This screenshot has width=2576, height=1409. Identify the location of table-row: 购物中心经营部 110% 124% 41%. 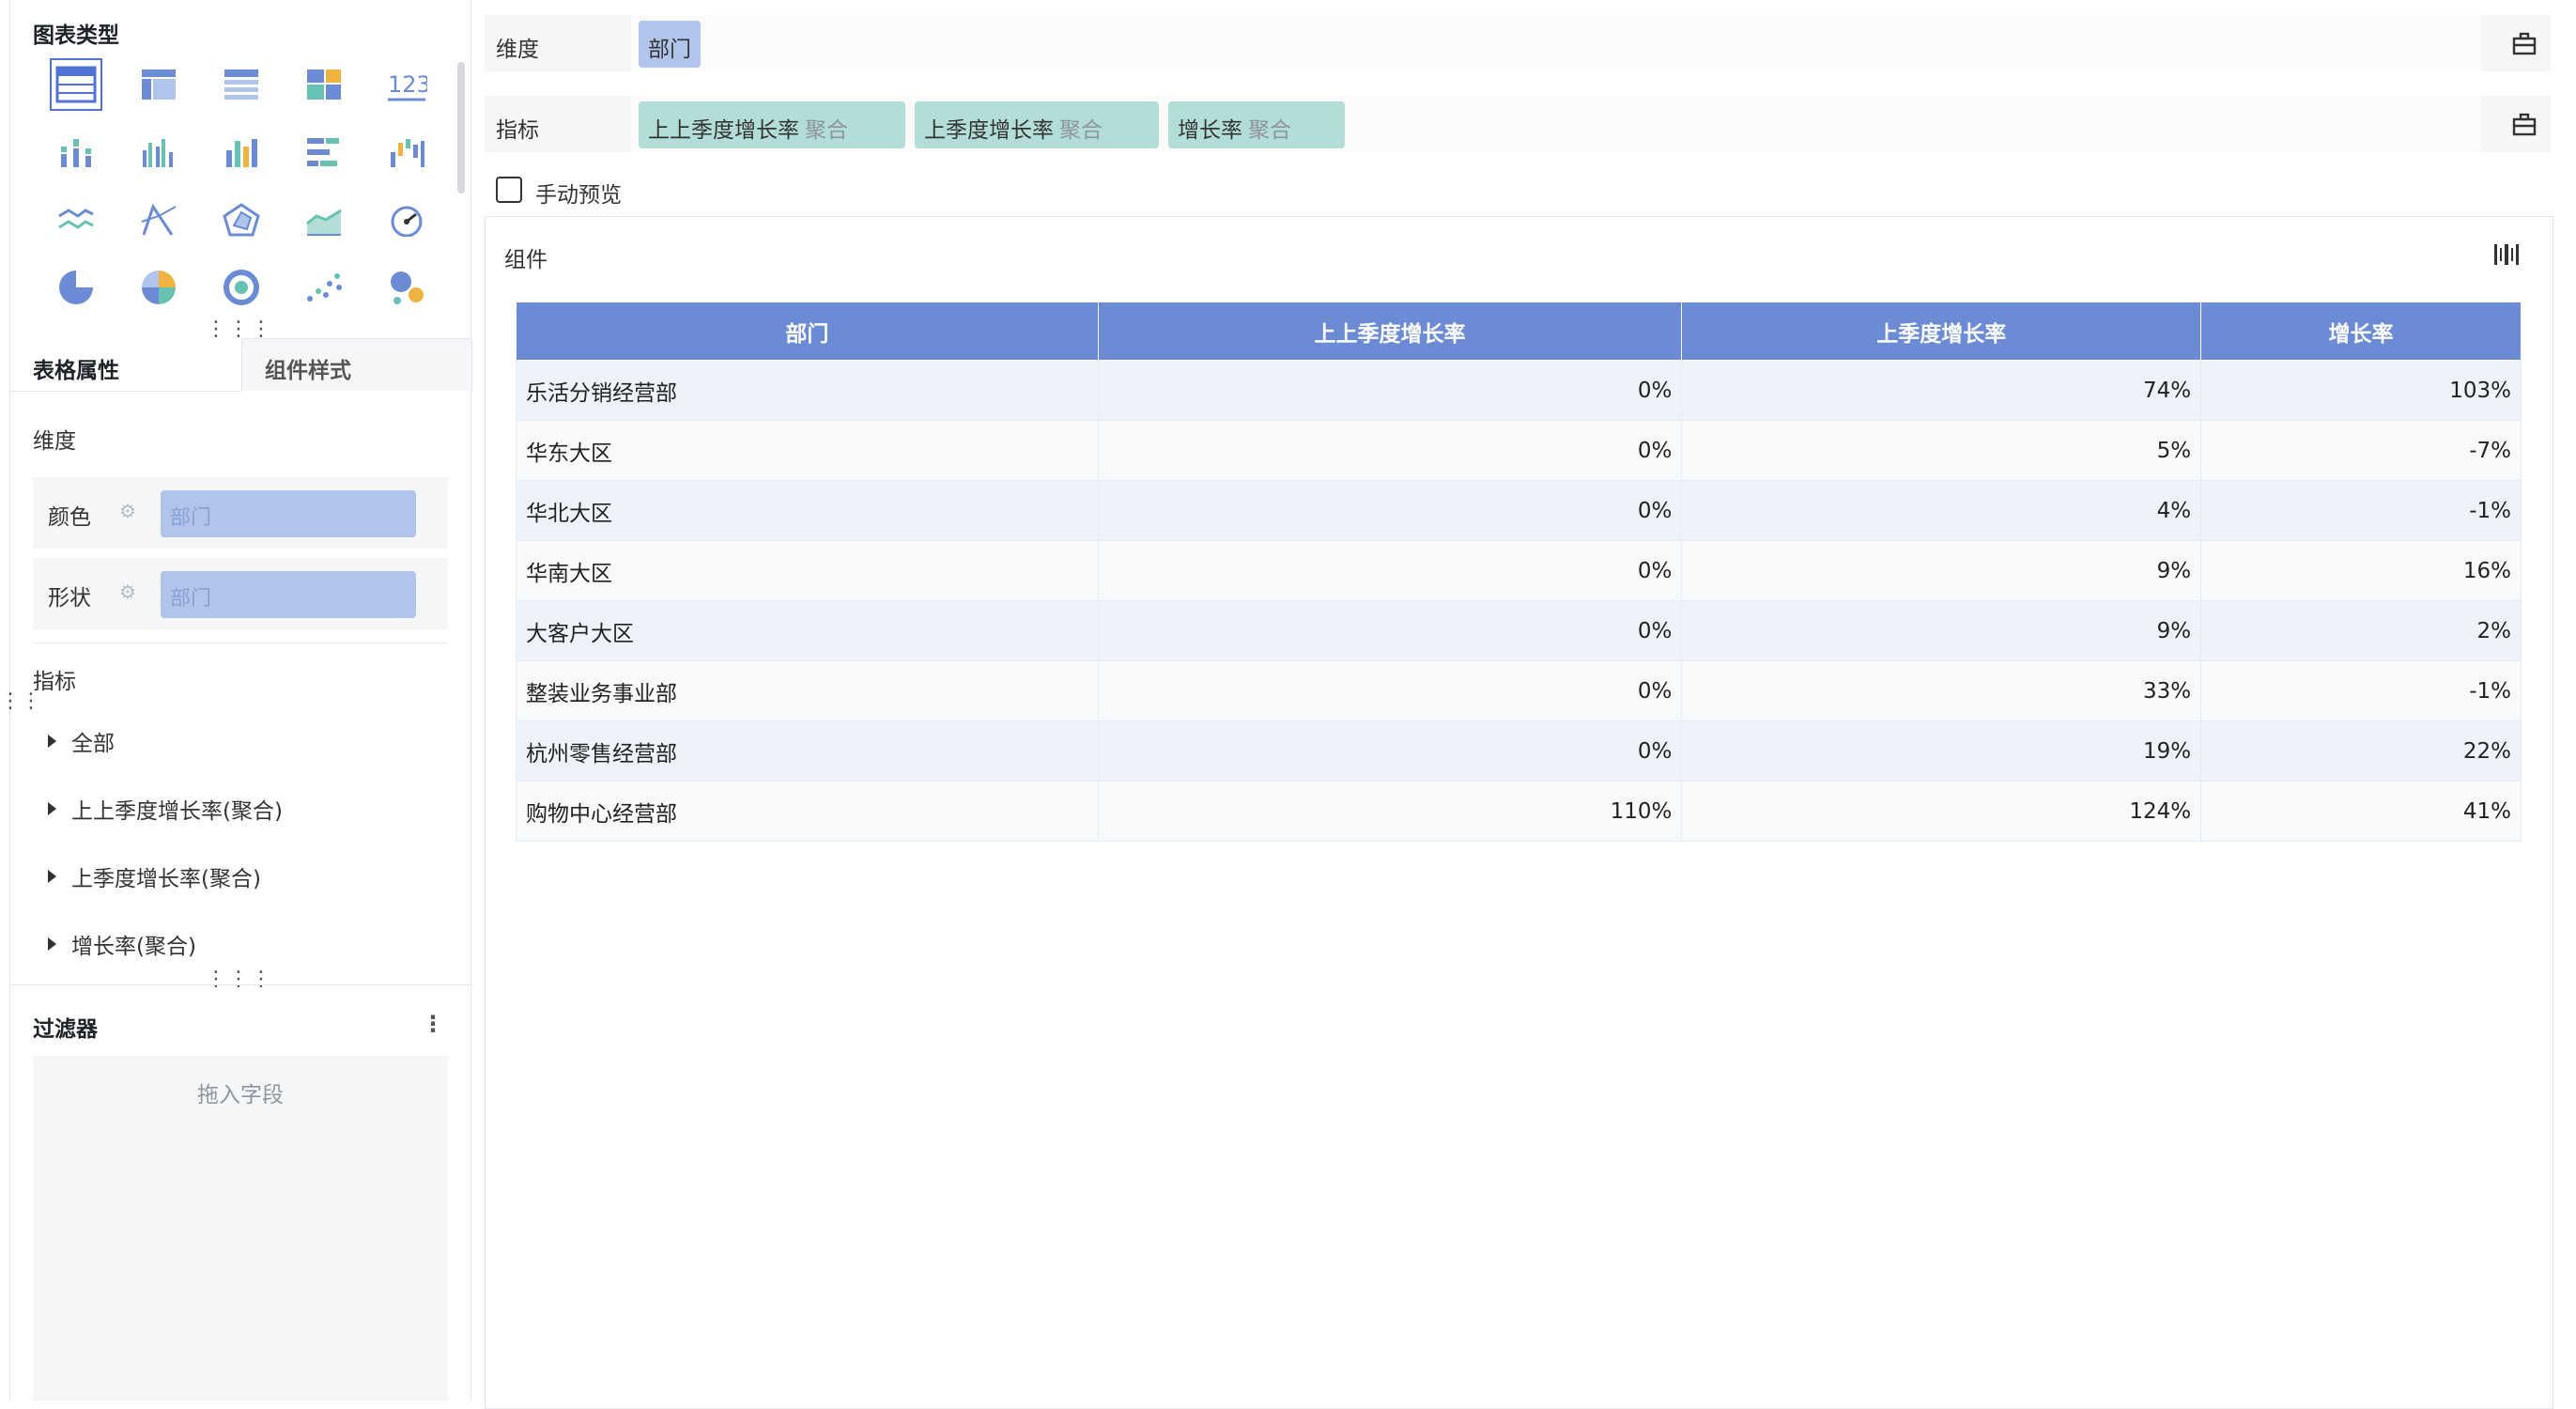
(1519, 811).